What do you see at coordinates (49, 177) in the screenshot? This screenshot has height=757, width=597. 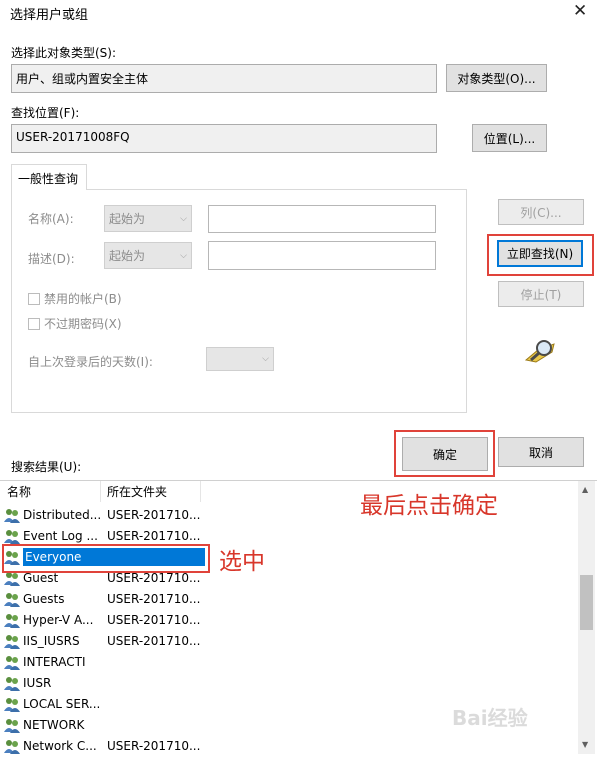 I see `tab-general-query: 一般性查询` at bounding box center [49, 177].